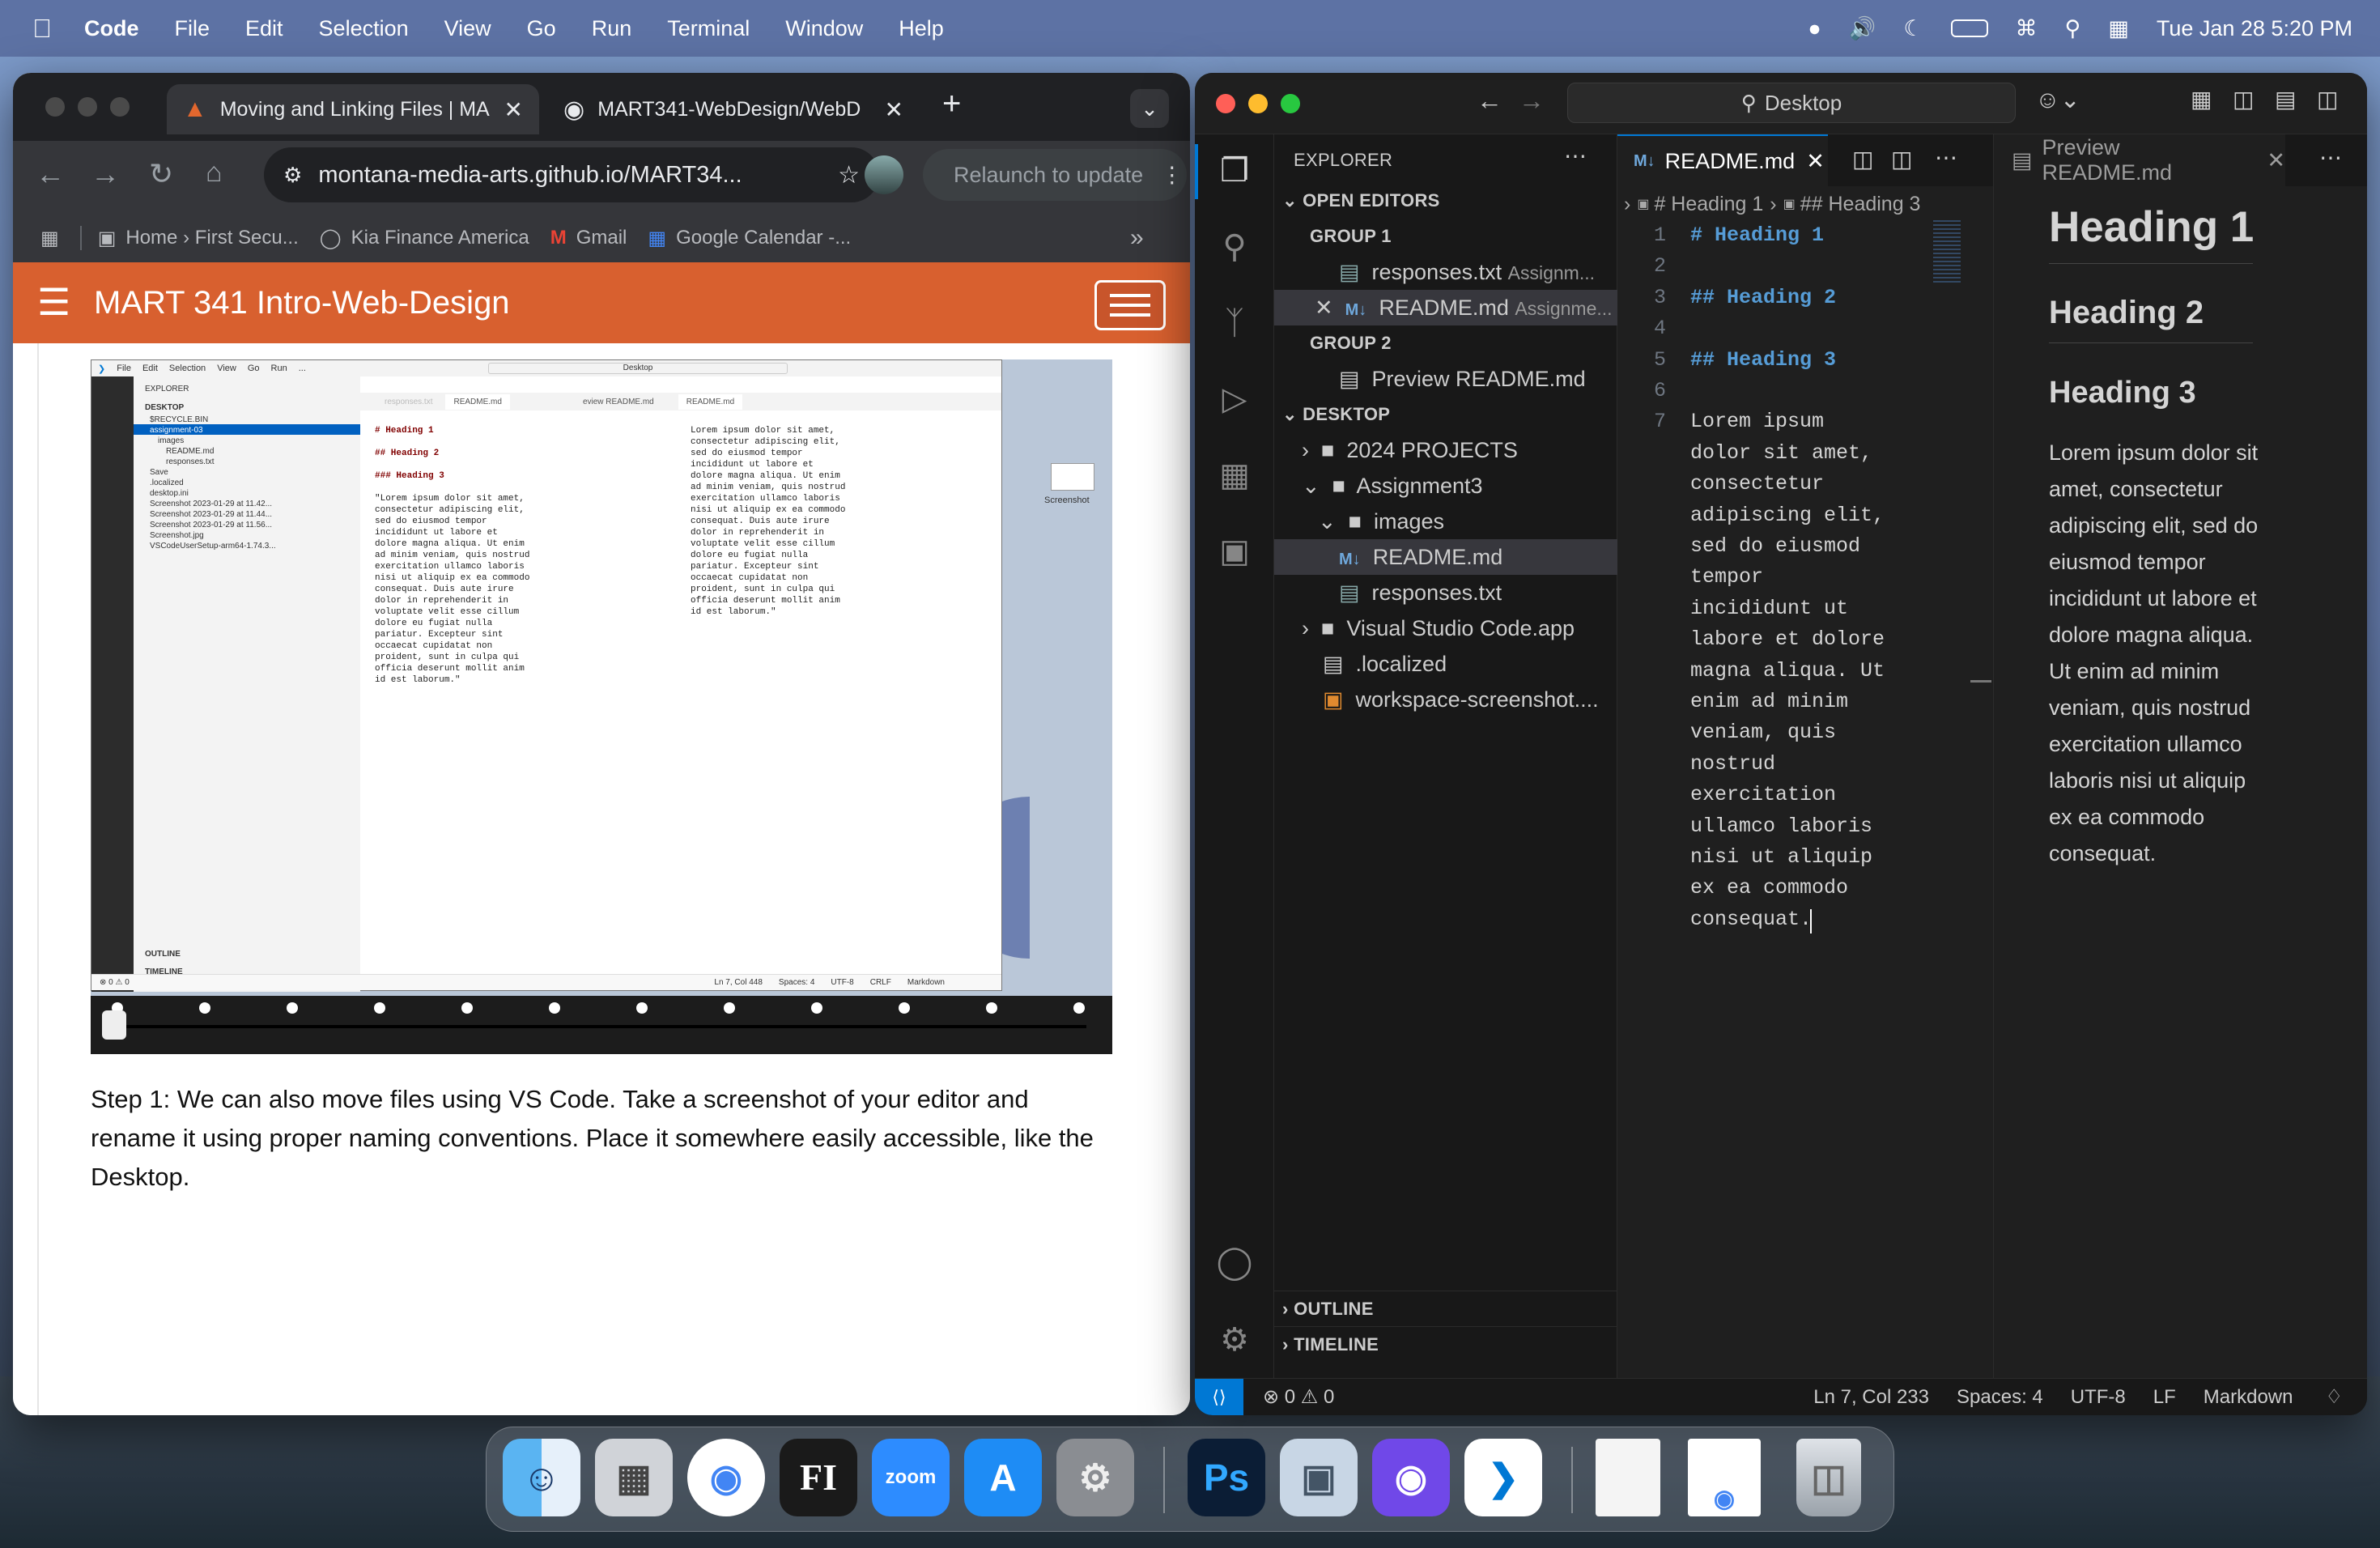 The width and height of the screenshot is (2380, 1548). What do you see at coordinates (1149, 108) in the screenshot?
I see `tab-search-chevron-icon: ⌄` at bounding box center [1149, 108].